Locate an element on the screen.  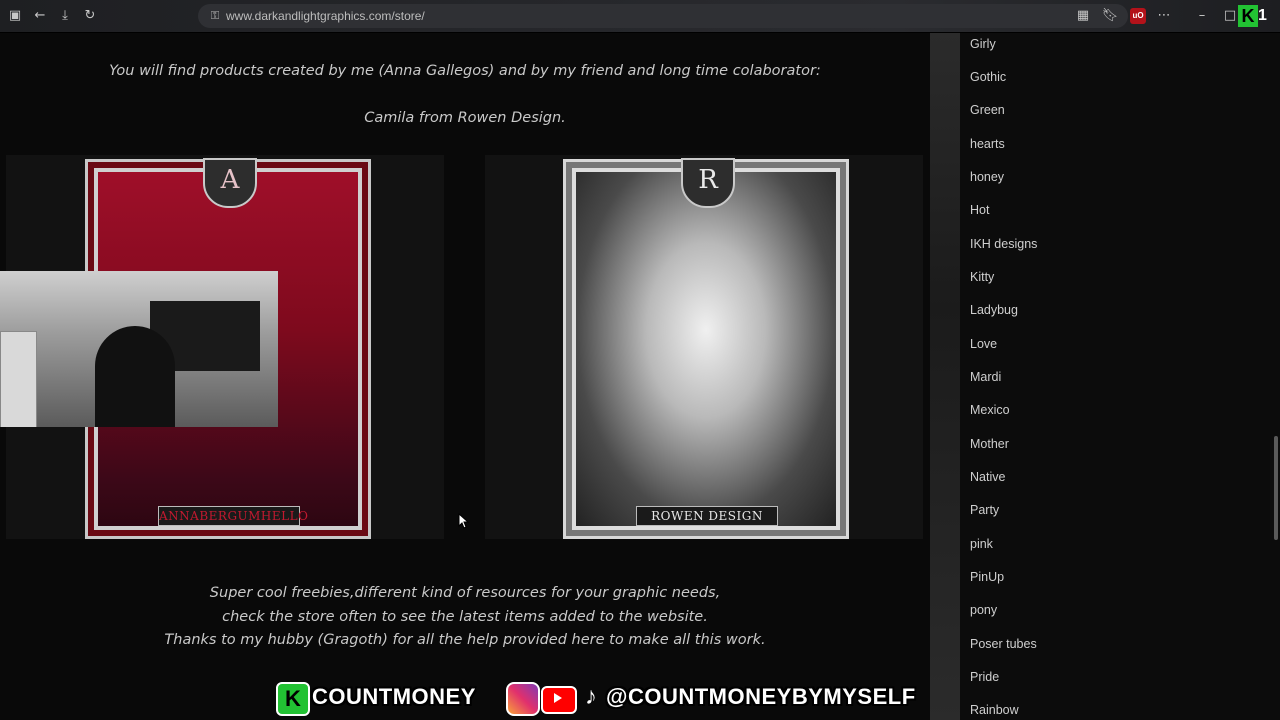
tag-link: hearts is located at coordinates (987, 144).